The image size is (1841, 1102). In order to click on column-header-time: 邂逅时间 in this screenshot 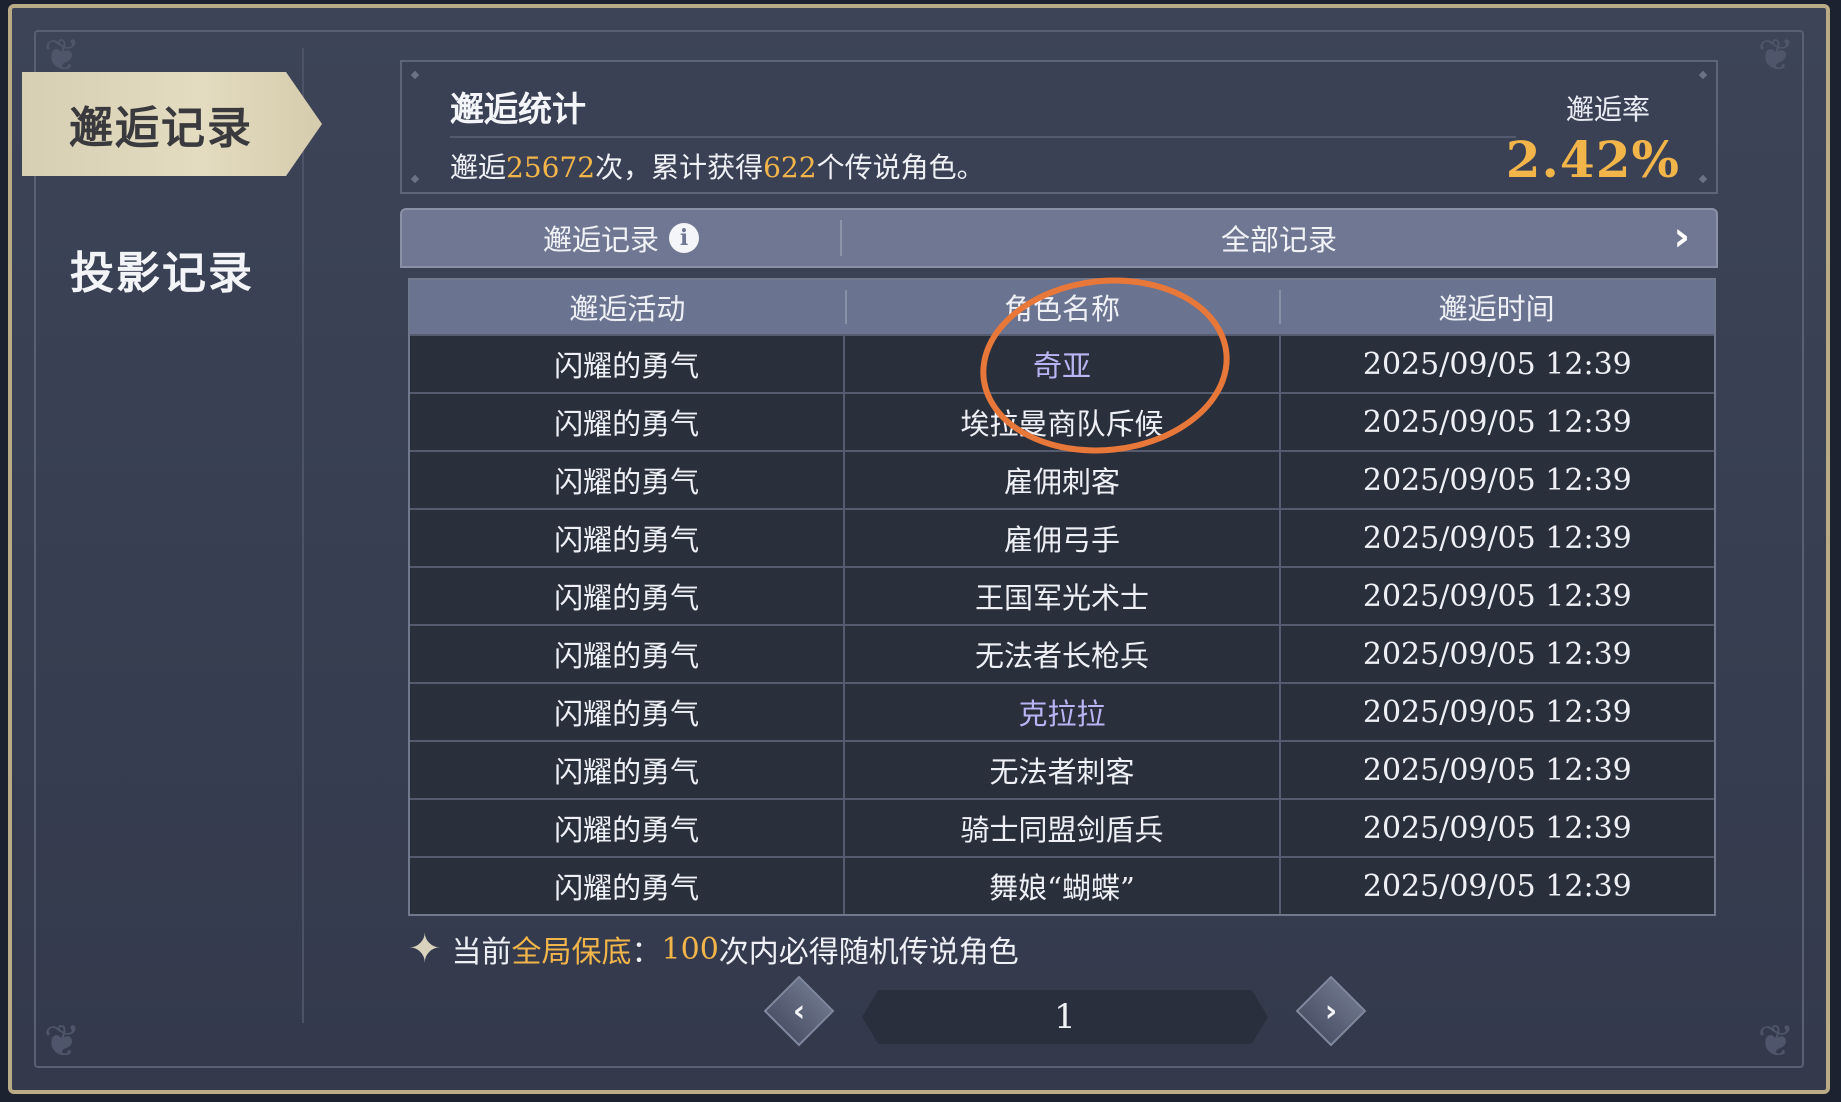, I will do `click(1496, 307)`.